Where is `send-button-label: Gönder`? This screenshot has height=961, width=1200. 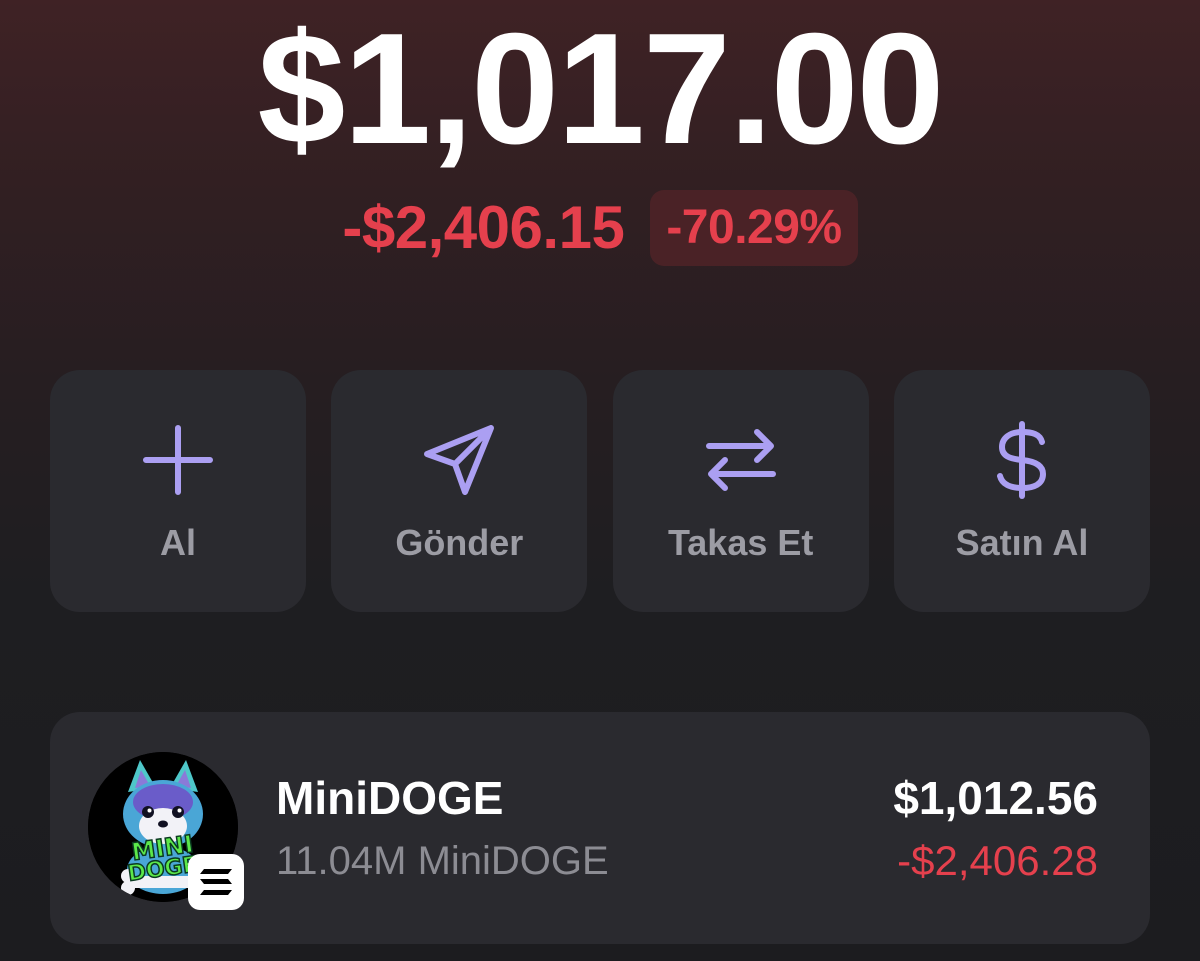 send-button-label: Gönder is located at coordinates (459, 542).